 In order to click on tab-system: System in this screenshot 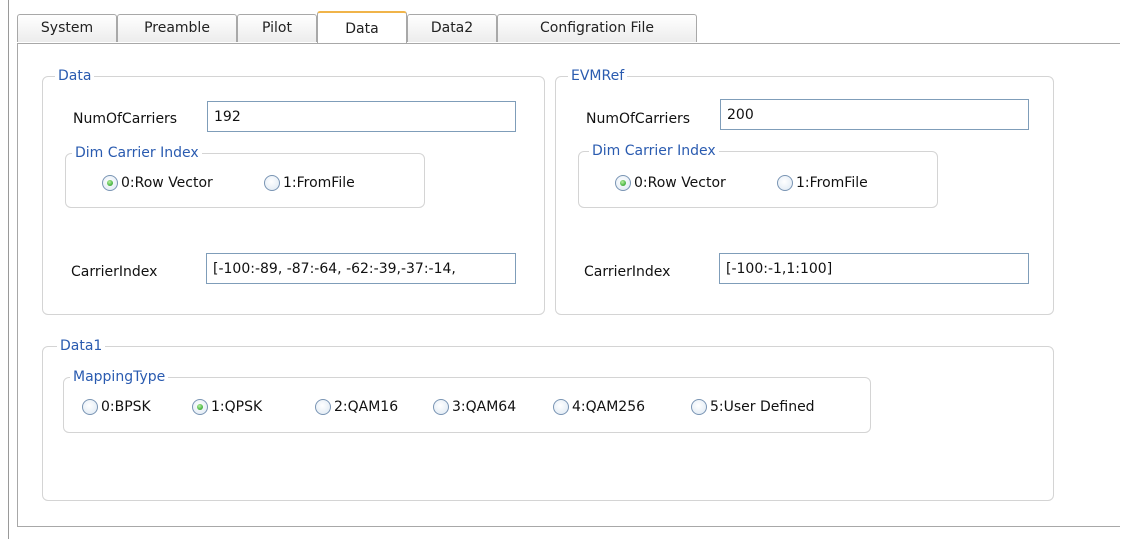, I will do `click(67, 28)`.